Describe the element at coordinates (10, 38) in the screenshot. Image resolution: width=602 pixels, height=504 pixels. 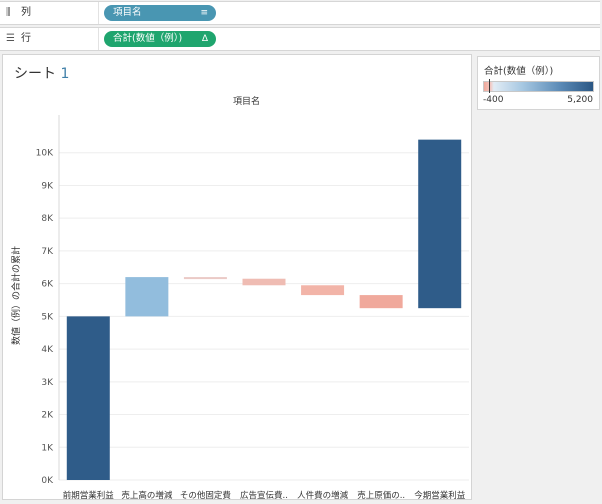
I see `rows-icon: ☰` at that location.